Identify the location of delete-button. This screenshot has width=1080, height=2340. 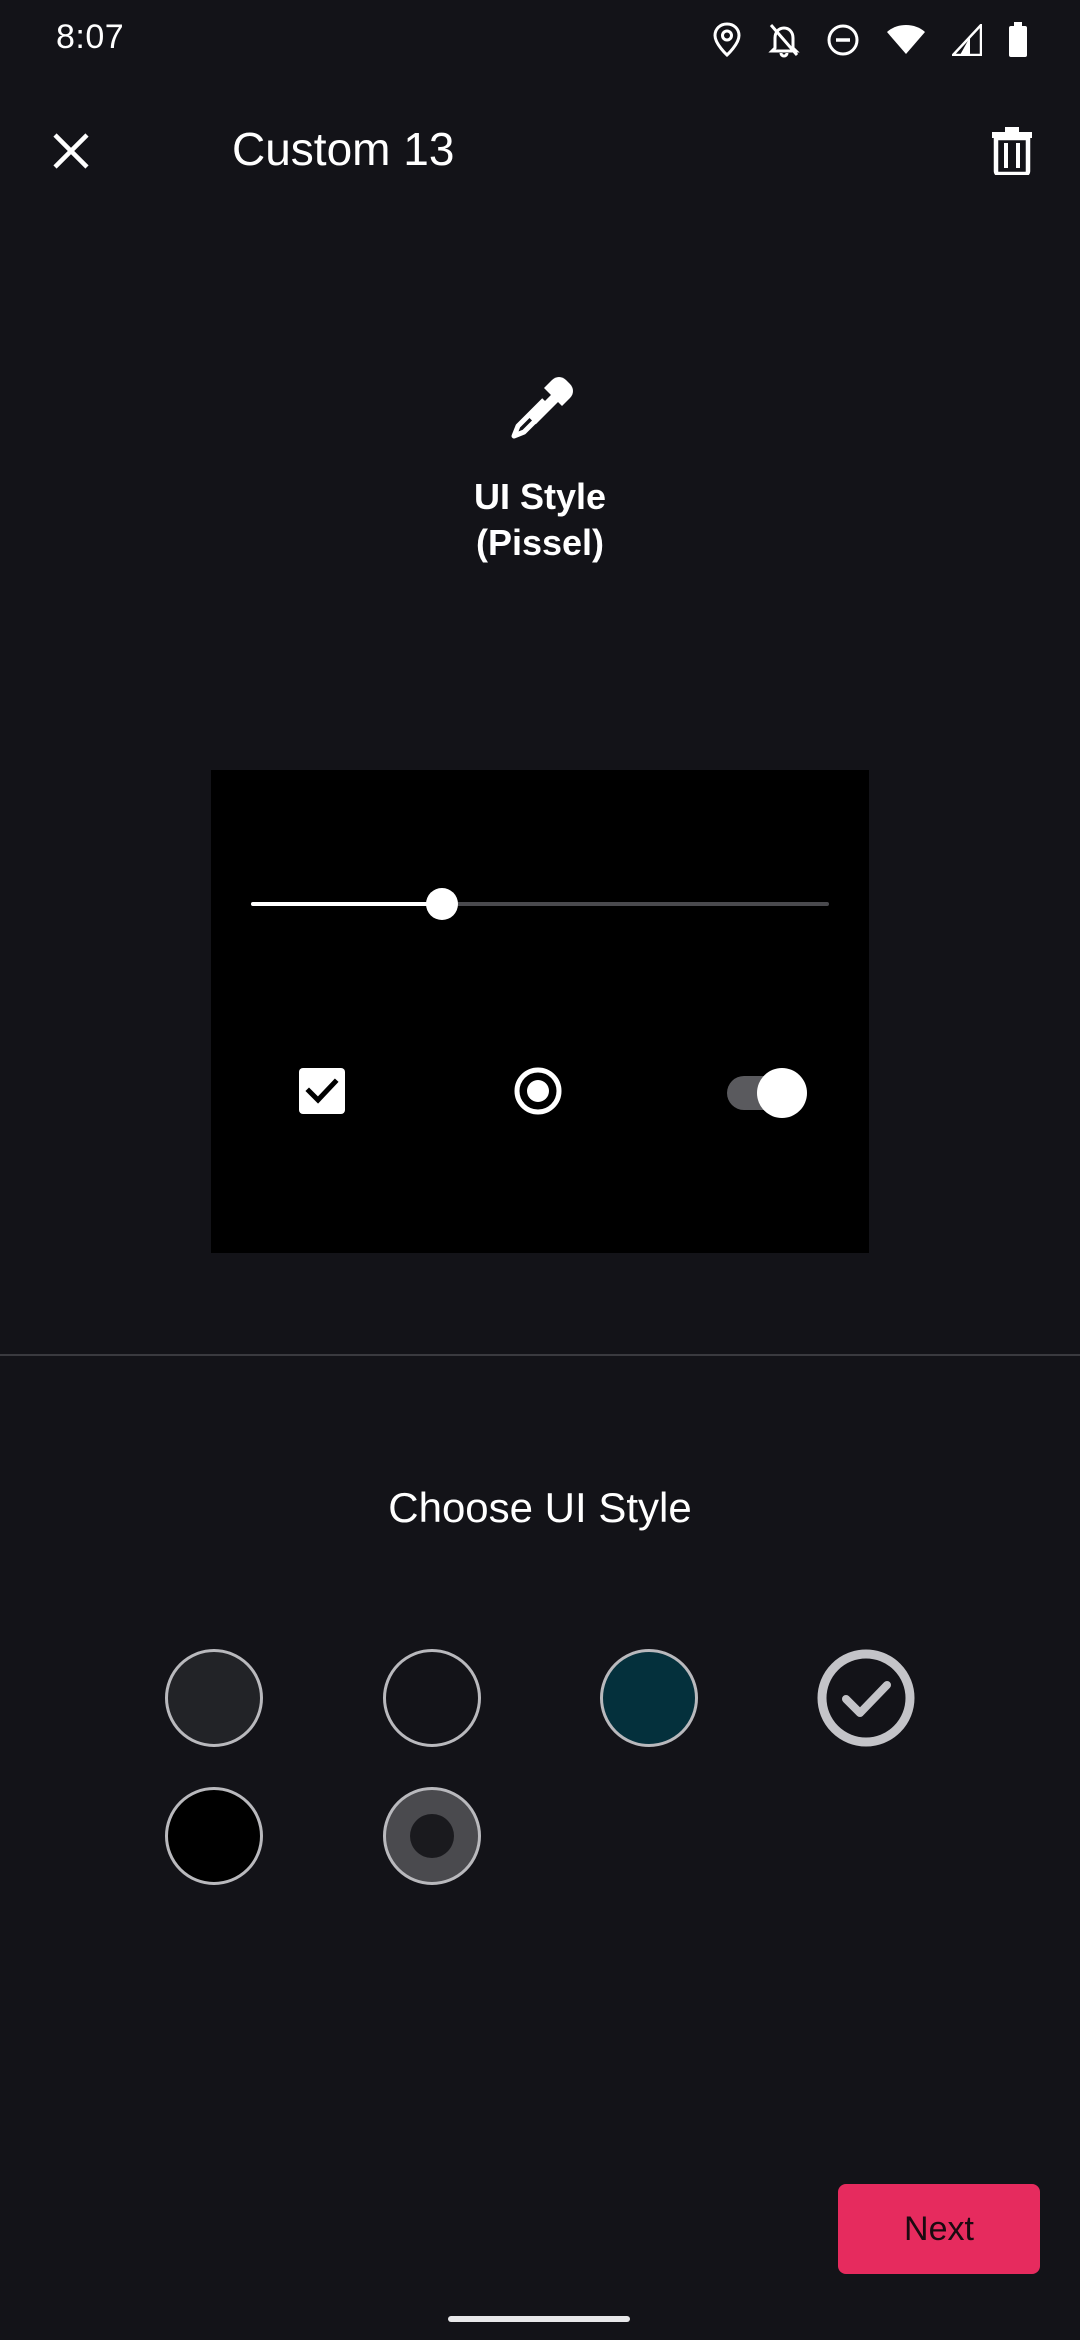
(1012, 151).